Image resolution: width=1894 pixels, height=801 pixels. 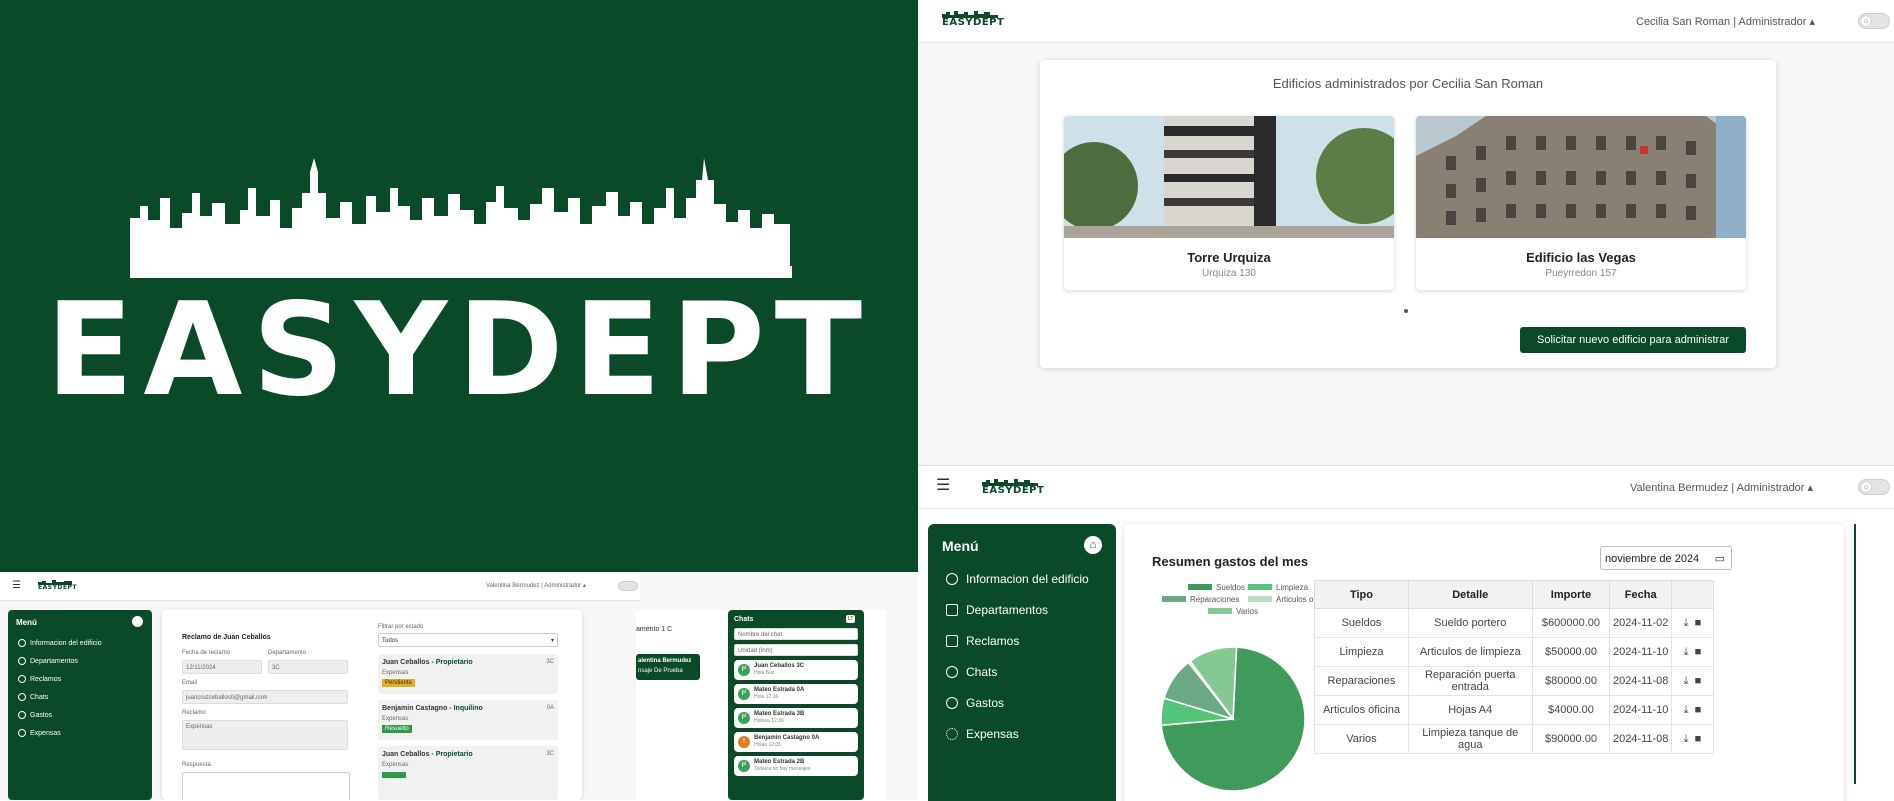 What do you see at coordinates (415, 708) in the screenshot?
I see `claim-user-name: Benjamin Castagno` at bounding box center [415, 708].